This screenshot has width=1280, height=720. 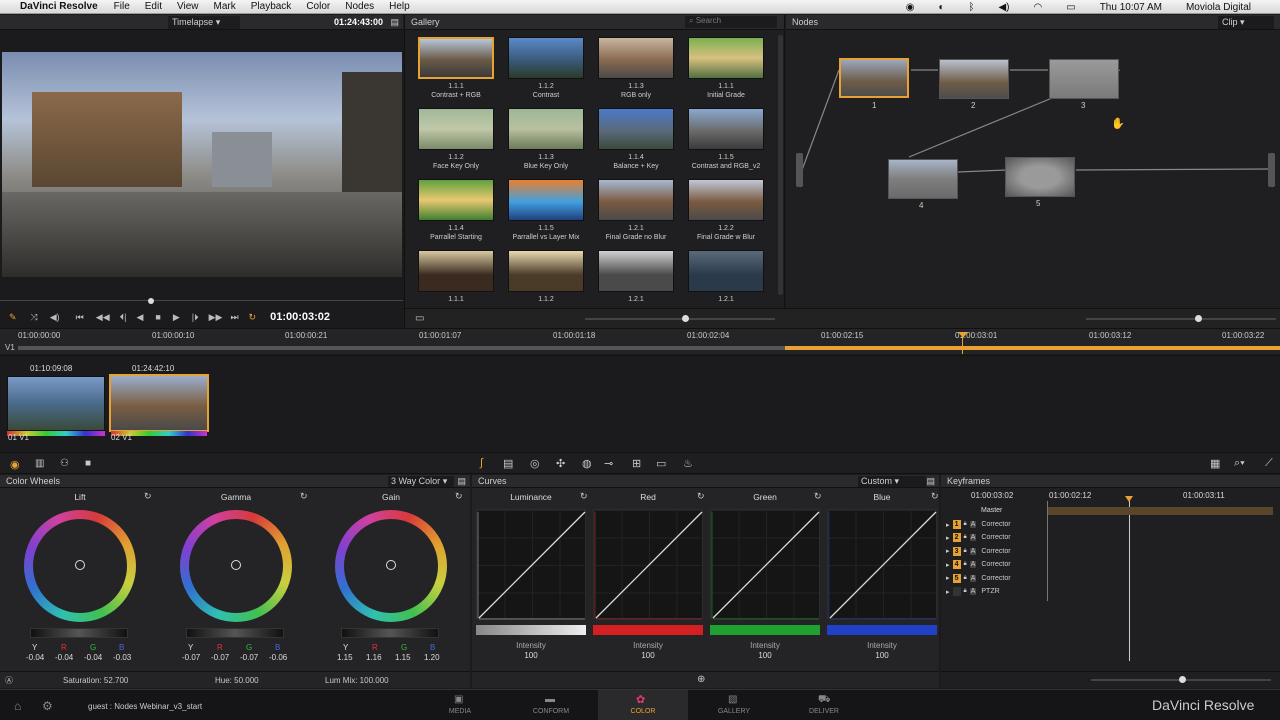 What do you see at coordinates (1215, 463) in the screenshot?
I see `grid-icon: ▦` at bounding box center [1215, 463].